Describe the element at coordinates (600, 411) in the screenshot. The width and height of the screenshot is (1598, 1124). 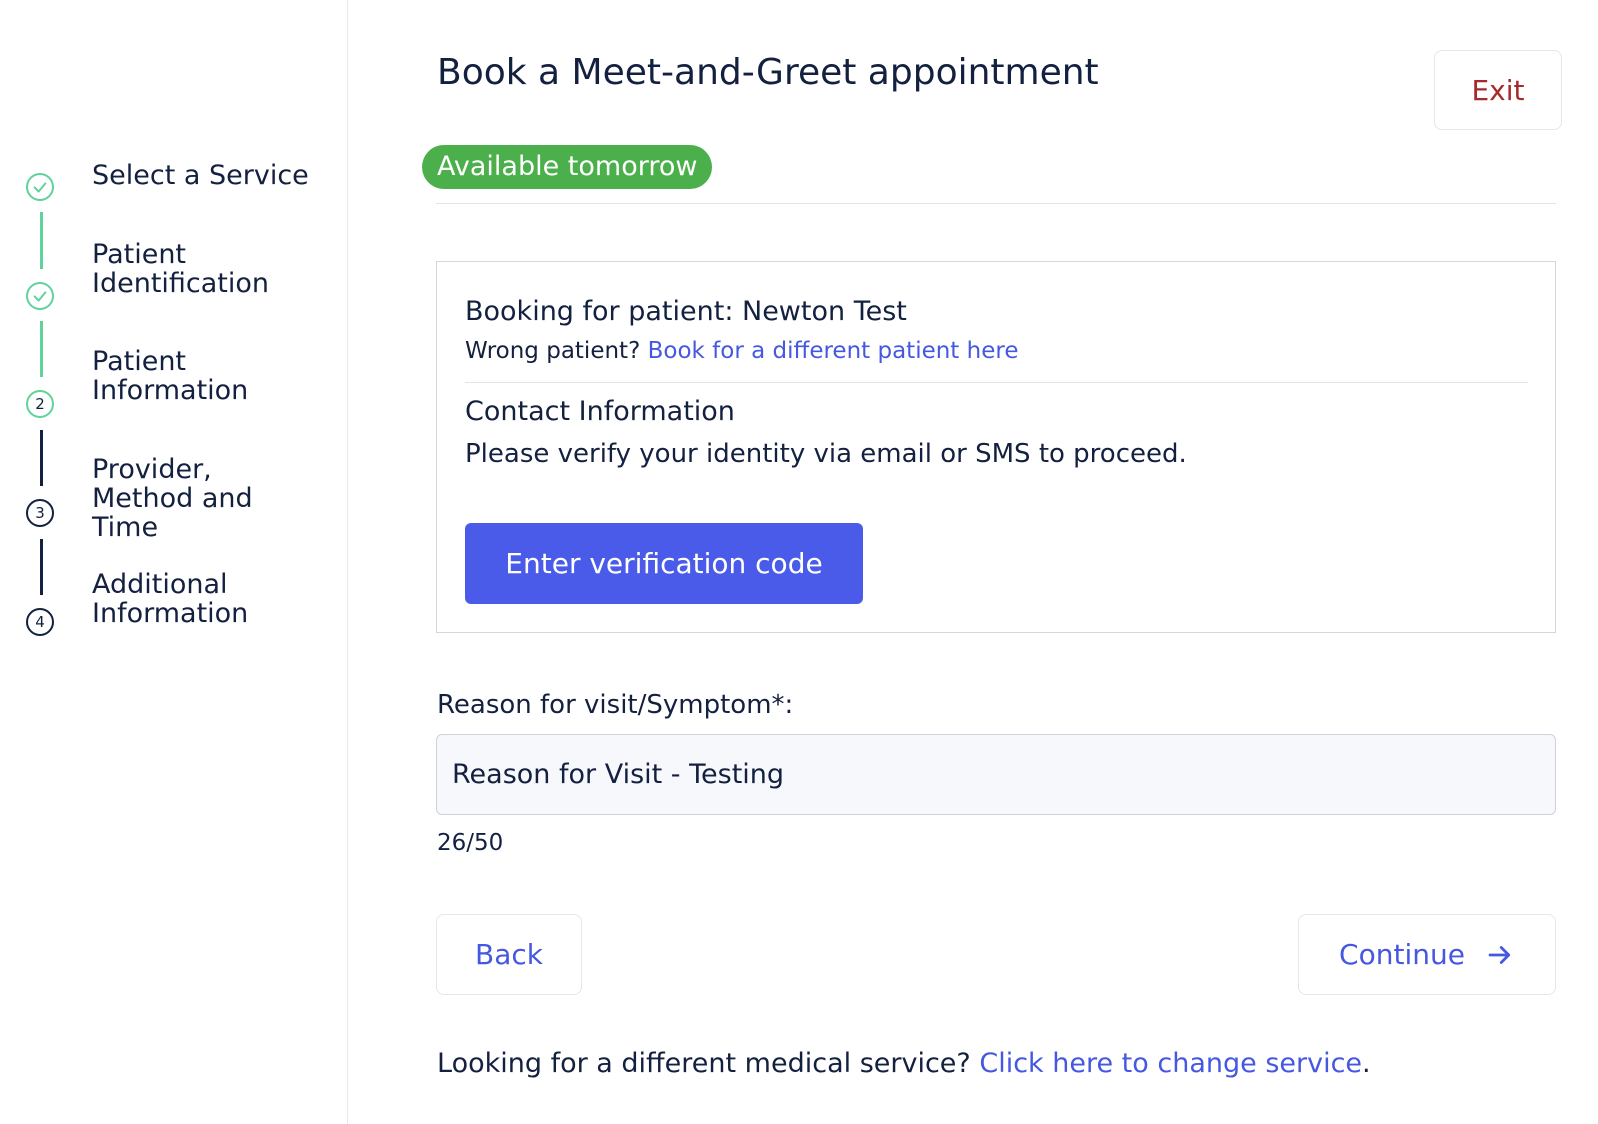
I see `contact-info-title: Contact Information` at that location.